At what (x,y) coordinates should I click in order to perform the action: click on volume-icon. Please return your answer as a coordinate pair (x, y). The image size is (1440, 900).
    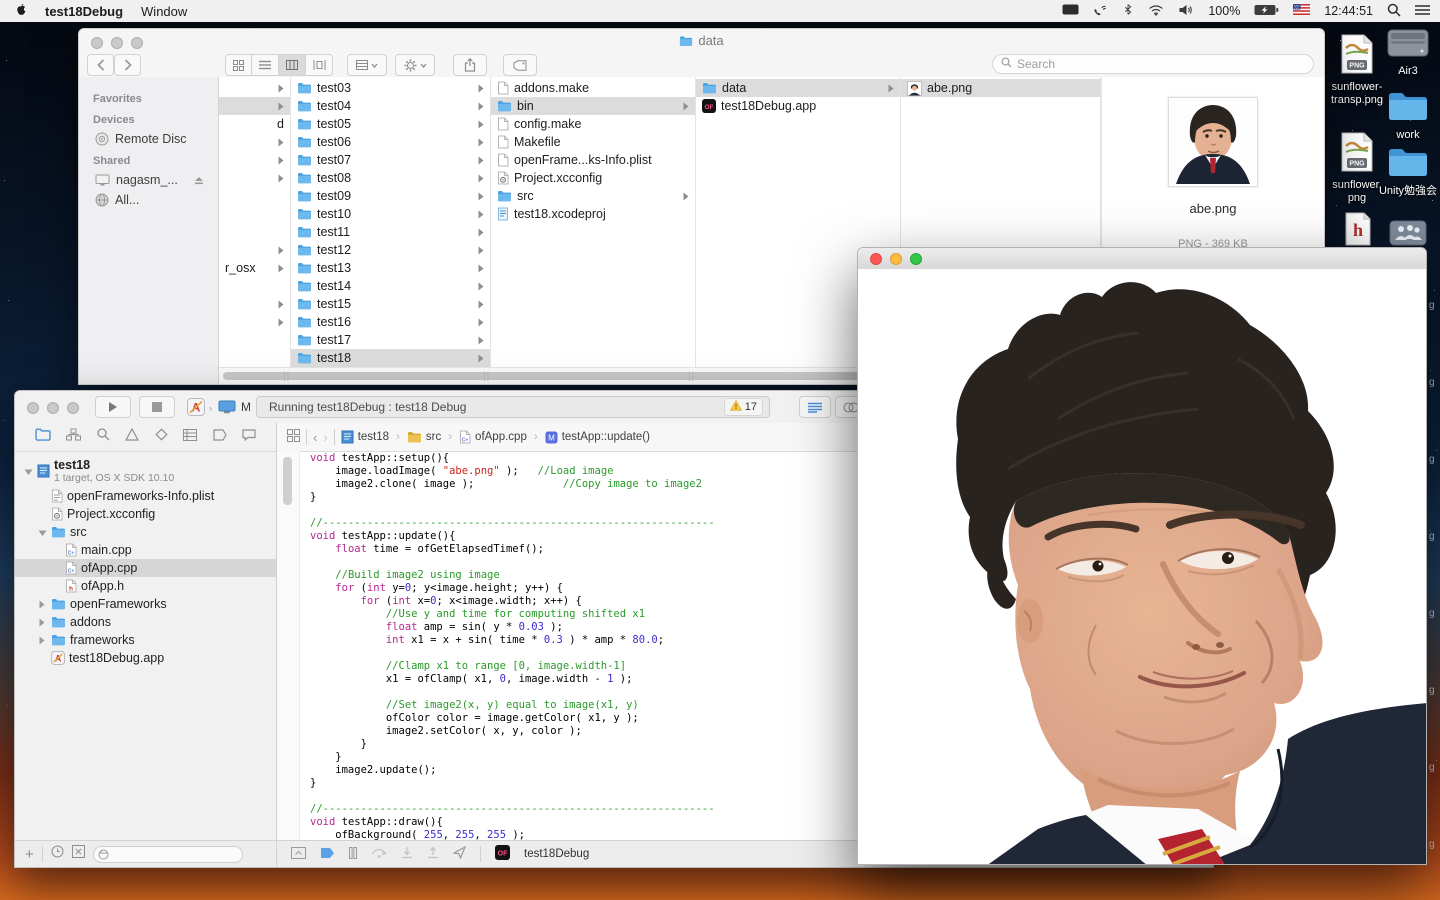
    Looking at the image, I should click on (1186, 11).